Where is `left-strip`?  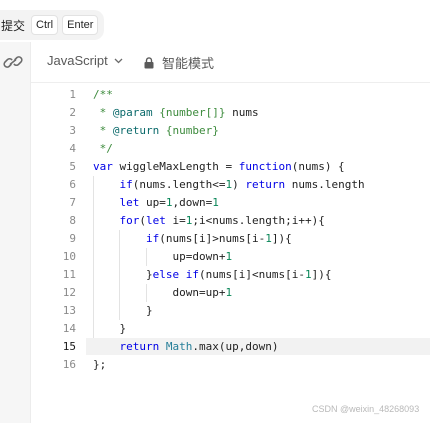 left-strip is located at coordinates (15, 232).